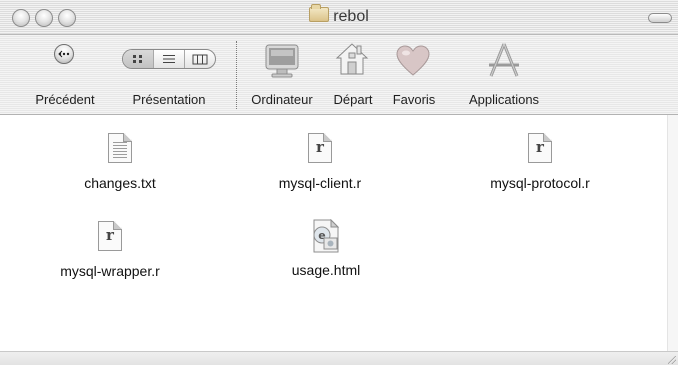 The height and width of the screenshot is (365, 678). What do you see at coordinates (319, 13) in the screenshot?
I see `folder-icon` at bounding box center [319, 13].